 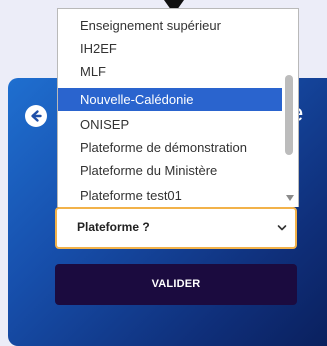 What do you see at coordinates (176, 284) in the screenshot?
I see `submit-button: VALIDER` at bounding box center [176, 284].